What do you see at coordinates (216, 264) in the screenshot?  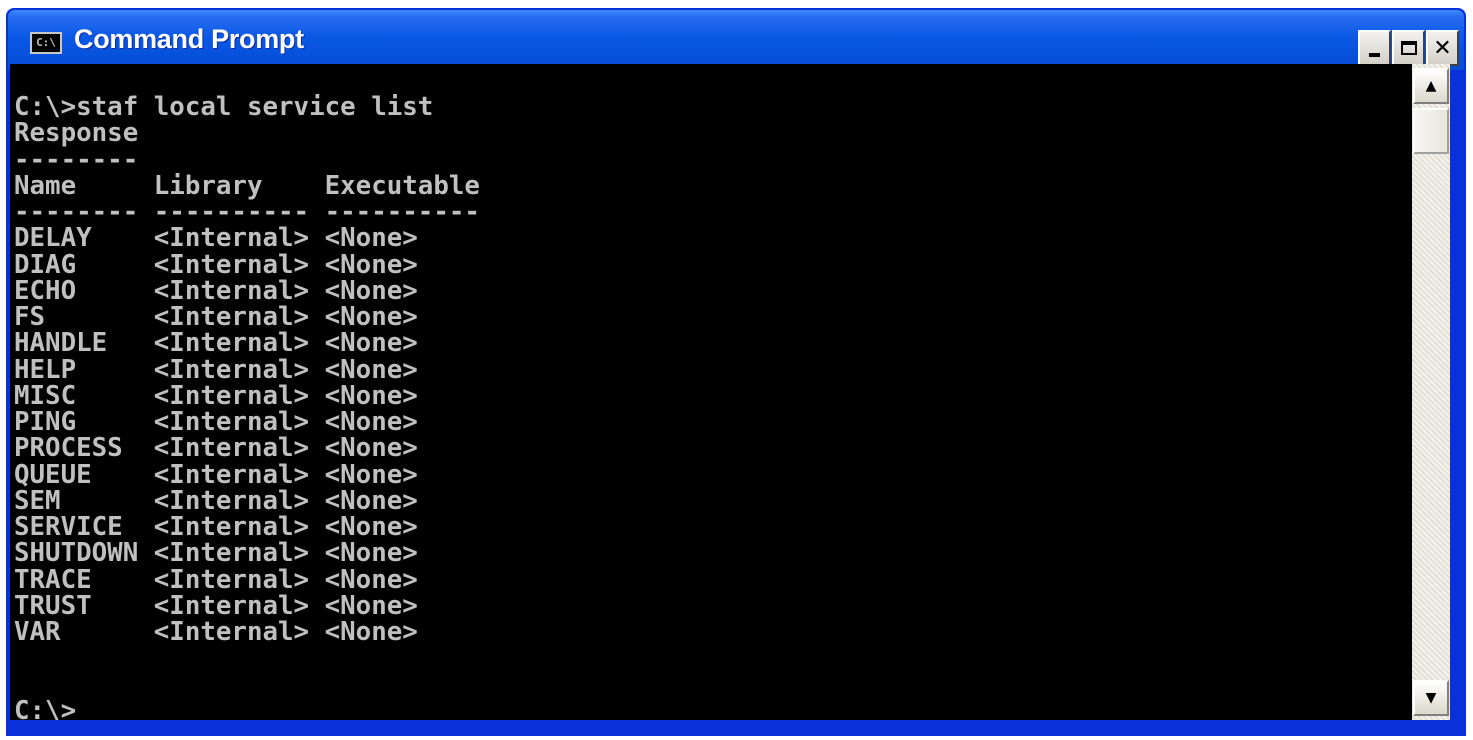 I see `console-line: DIAG <Internal> <None>` at bounding box center [216, 264].